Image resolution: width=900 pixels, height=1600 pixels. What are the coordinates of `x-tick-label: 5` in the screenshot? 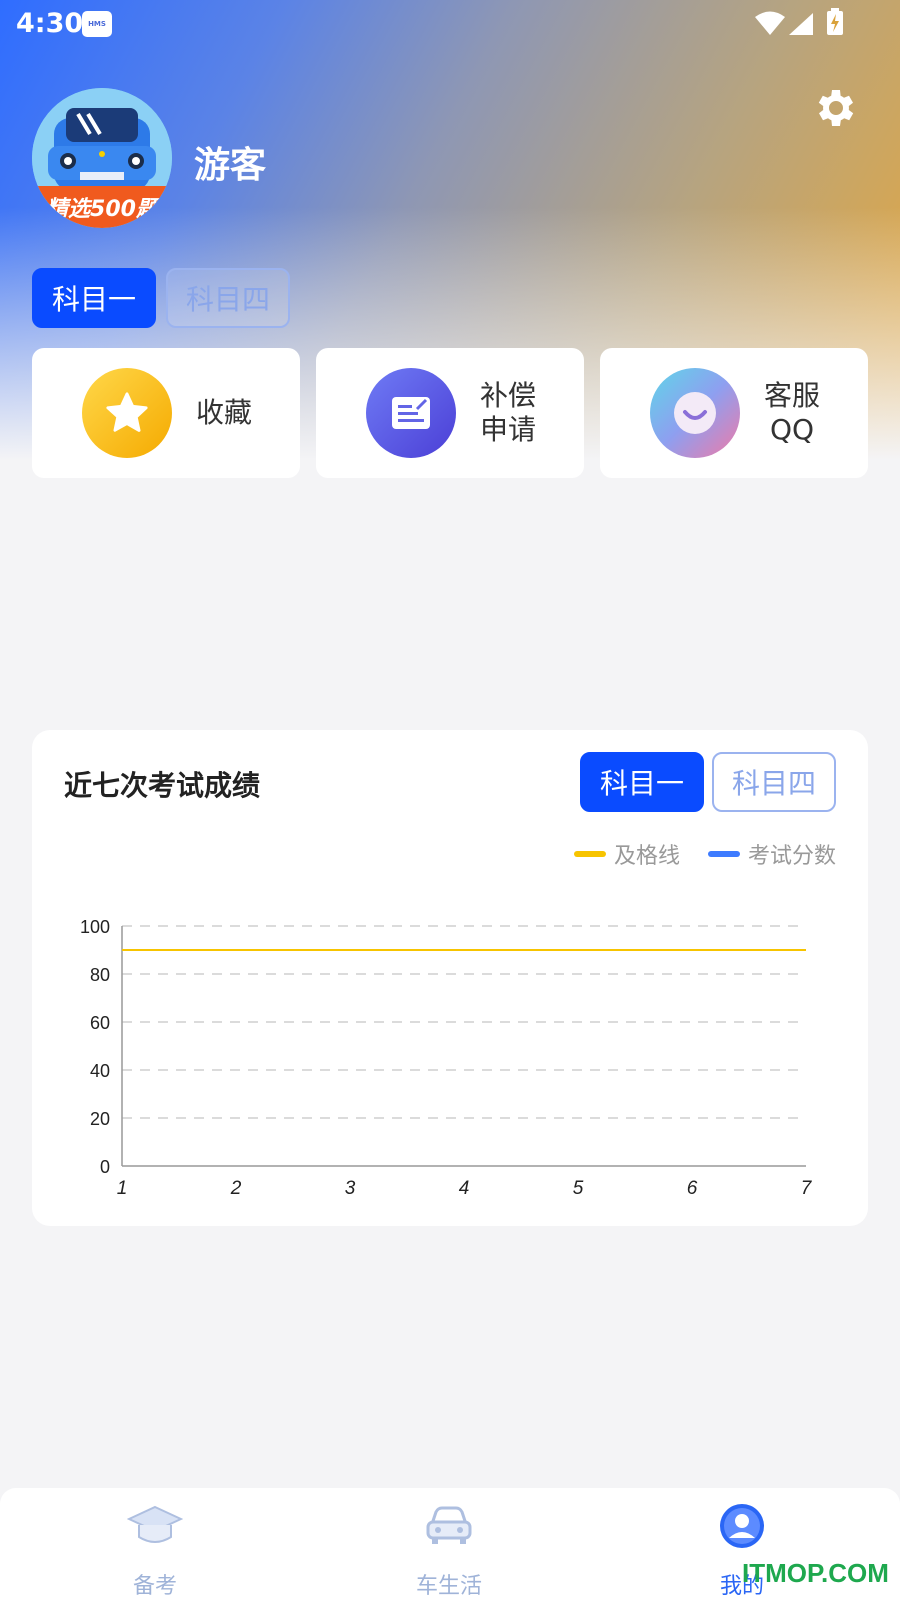 It's located at (578, 1188).